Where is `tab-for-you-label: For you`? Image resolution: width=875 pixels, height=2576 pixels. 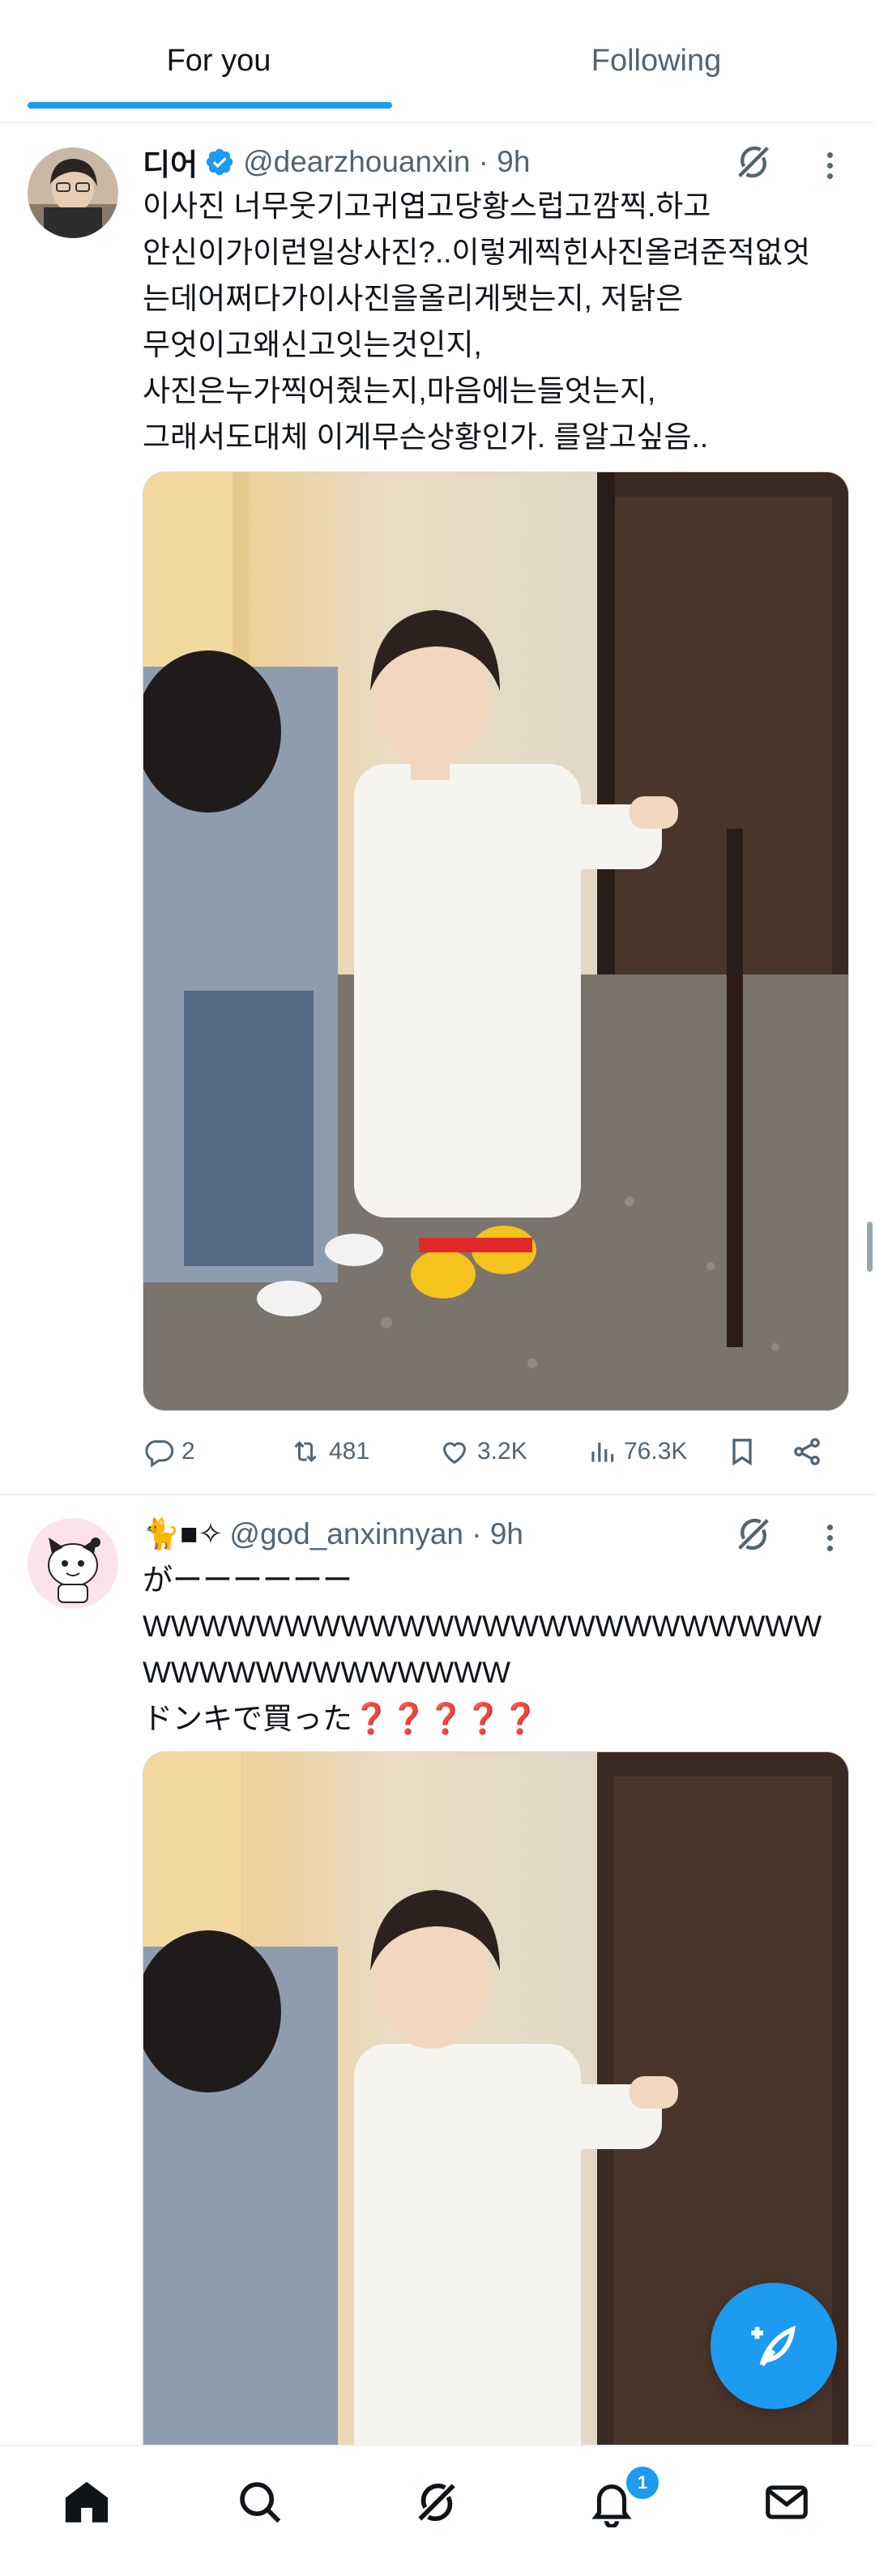
tab-for-you-label: For you is located at coordinates (218, 60).